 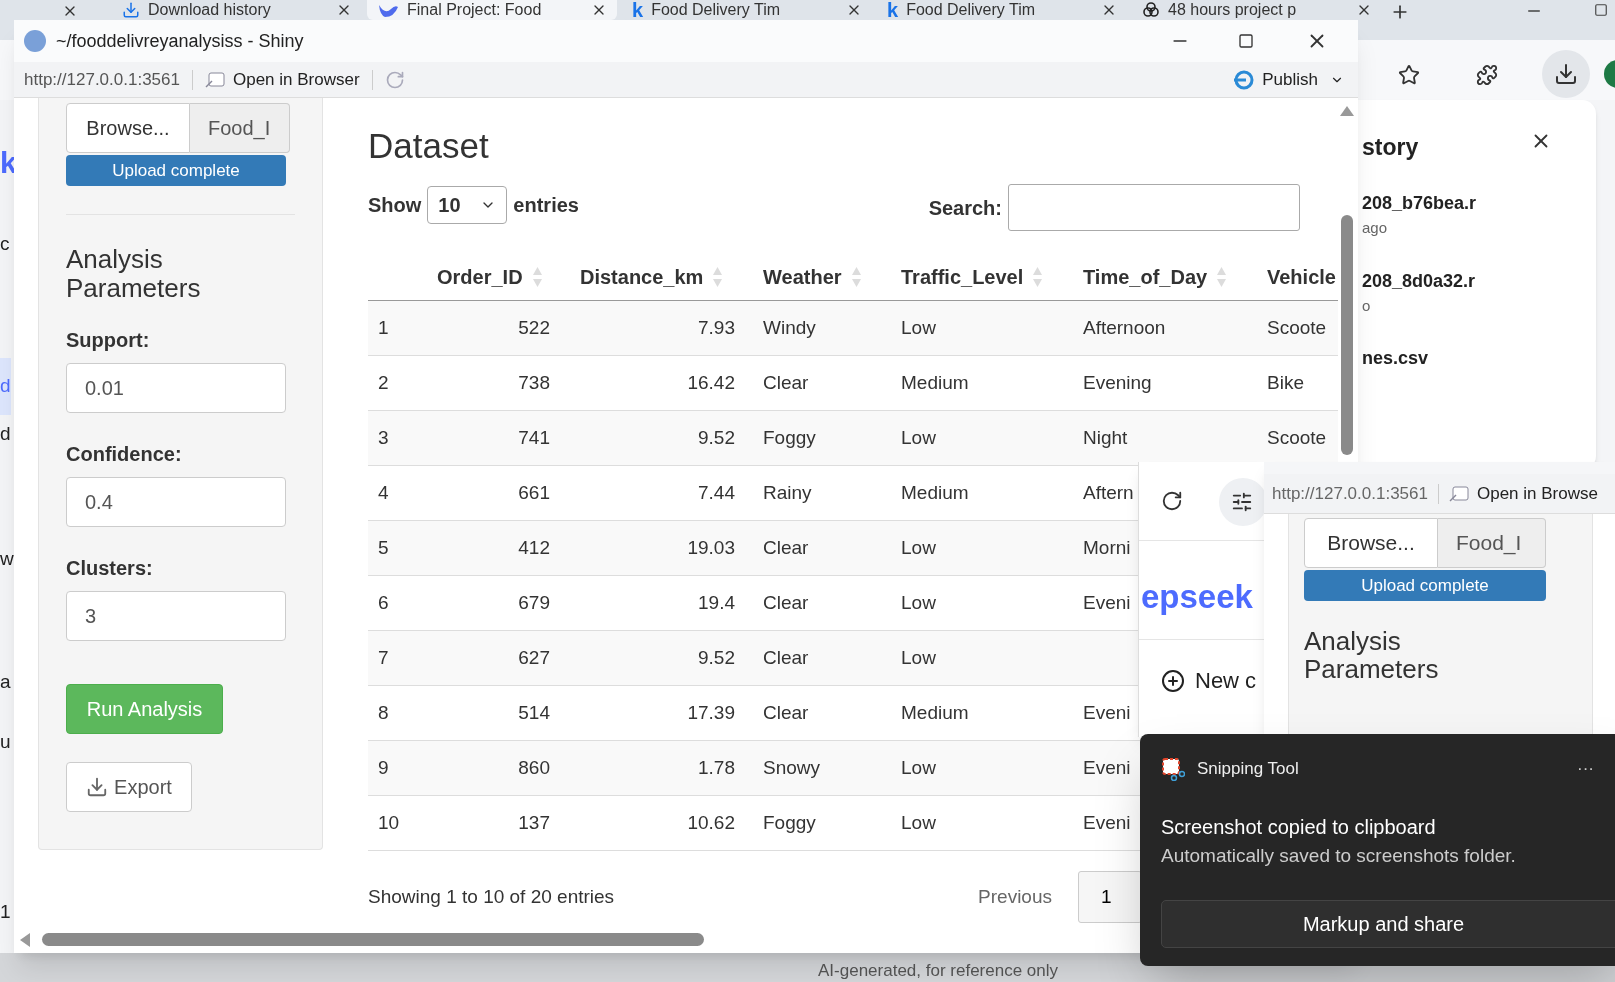 What do you see at coordinates (787, 492) in the screenshot?
I see `table-cell-text: Rainy` at bounding box center [787, 492].